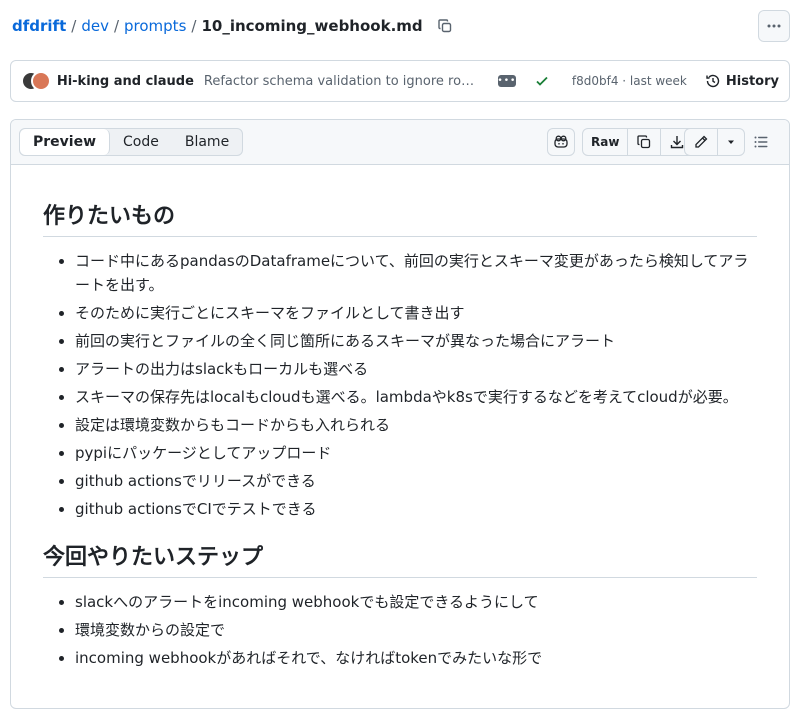 The image size is (800, 719). I want to click on breadcrumb-file-name: 10_incoming_webhook.md, so click(312, 26).